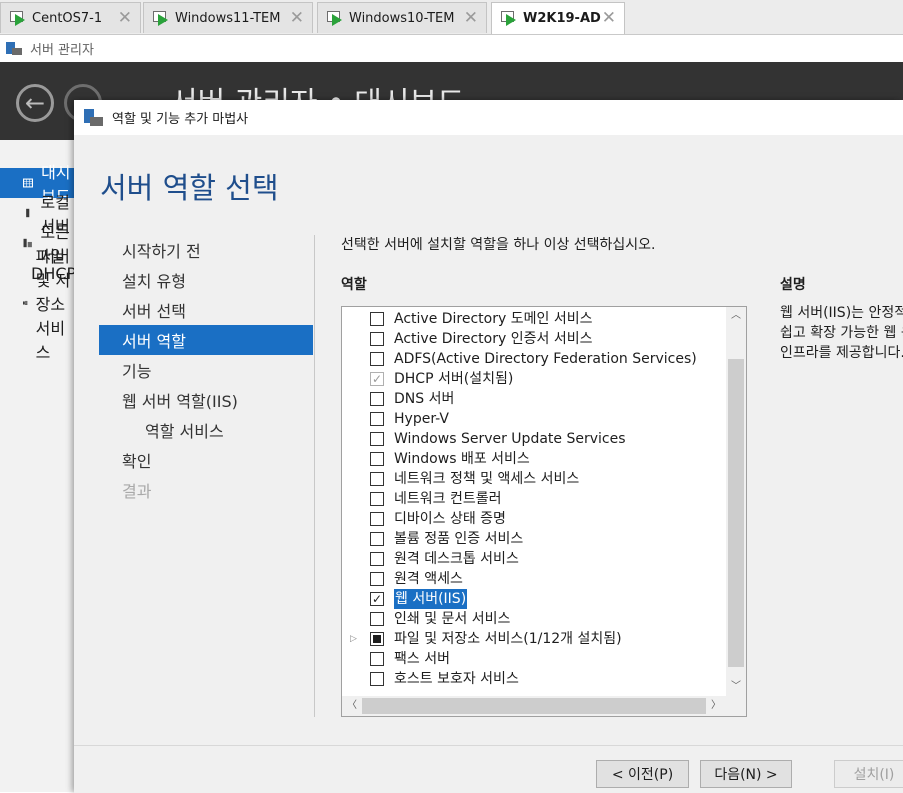 The height and width of the screenshot is (793, 903). I want to click on role-row: Active Directory 도메인 서비스, so click(534, 319).